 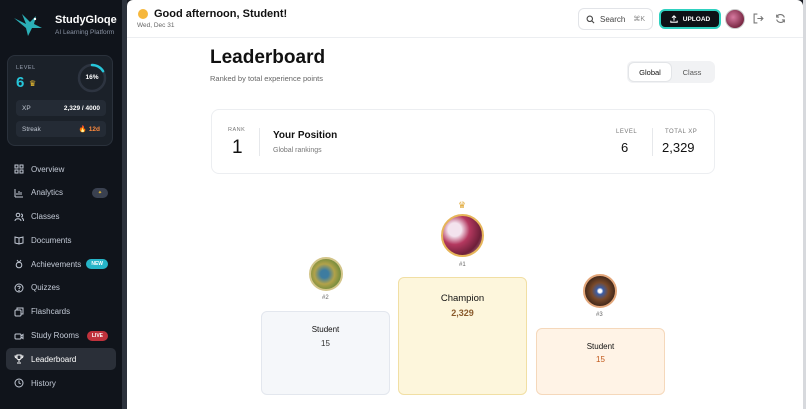 I want to click on sidebar-item-study-rooms: Study Rooms LIVE, so click(x=61, y=336).